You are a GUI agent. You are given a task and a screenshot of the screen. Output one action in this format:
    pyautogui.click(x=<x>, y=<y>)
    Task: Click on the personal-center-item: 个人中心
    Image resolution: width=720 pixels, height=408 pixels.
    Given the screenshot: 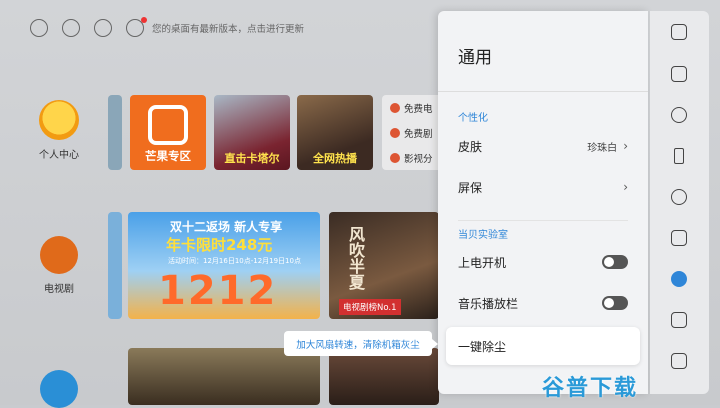 What is the action you would take?
    pyautogui.click(x=59, y=130)
    